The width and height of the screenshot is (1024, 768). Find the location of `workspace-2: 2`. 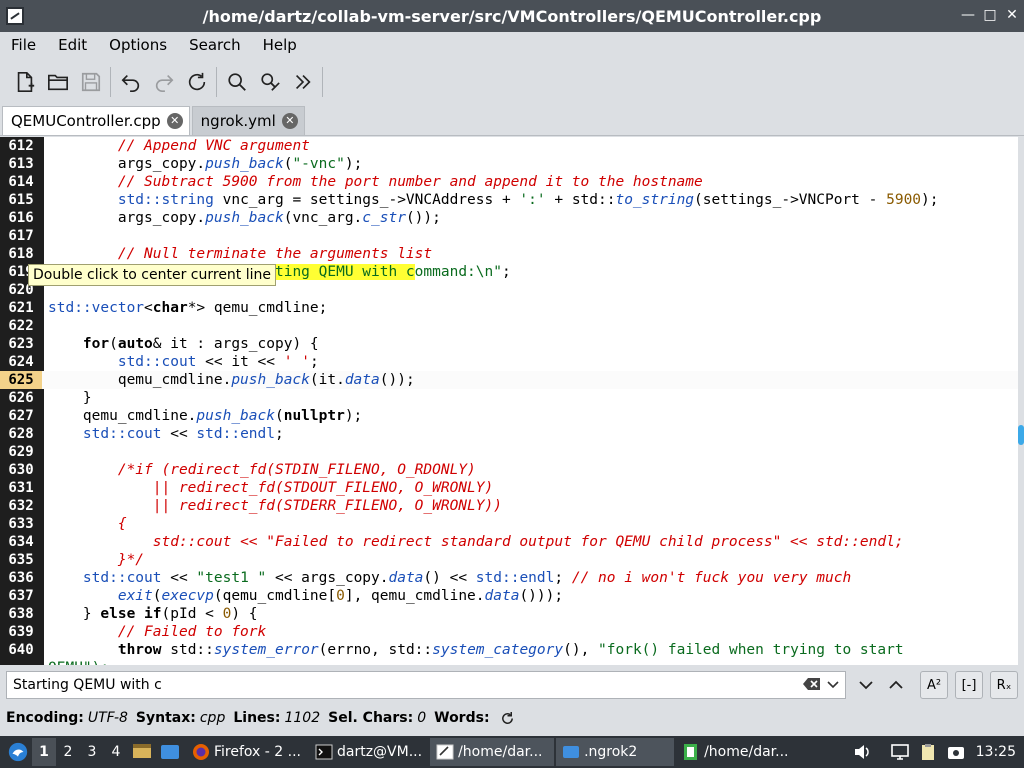

workspace-2: 2 is located at coordinates (68, 752).